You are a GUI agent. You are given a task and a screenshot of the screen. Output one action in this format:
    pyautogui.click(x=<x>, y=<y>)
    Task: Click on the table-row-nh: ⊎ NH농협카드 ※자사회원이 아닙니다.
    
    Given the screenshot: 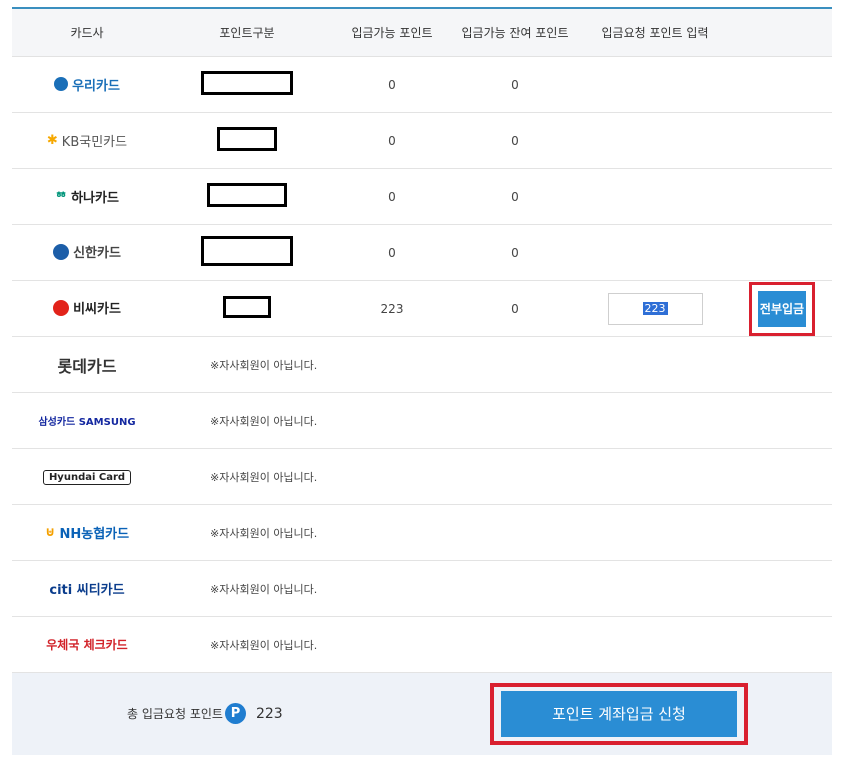 What is the action you would take?
    pyautogui.click(x=422, y=533)
    